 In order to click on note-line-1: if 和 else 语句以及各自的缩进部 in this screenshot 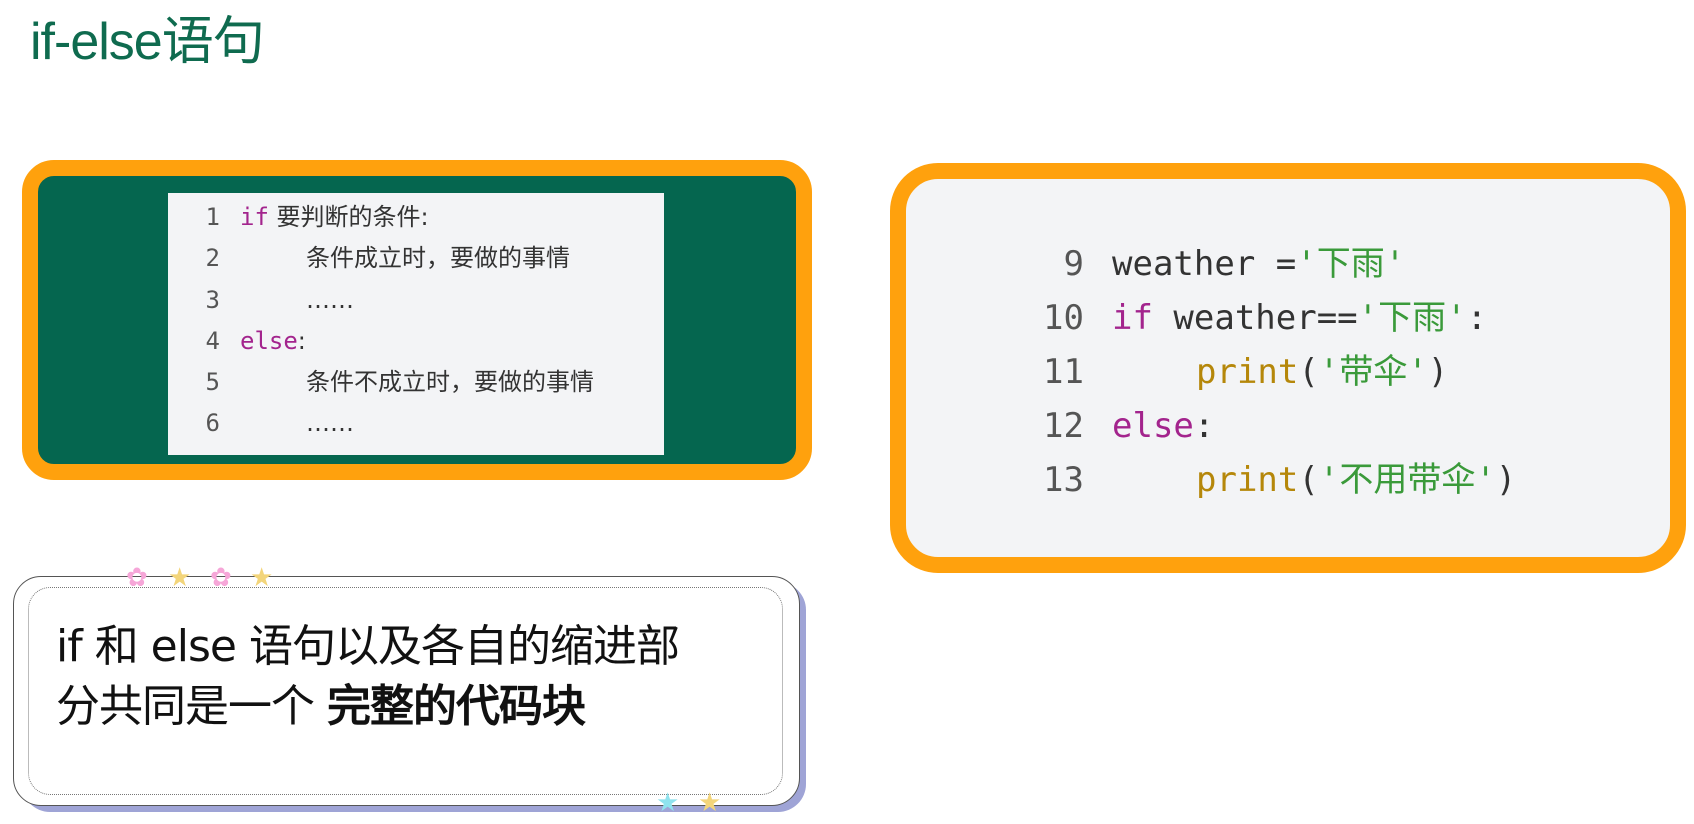, I will do `click(368, 646)`.